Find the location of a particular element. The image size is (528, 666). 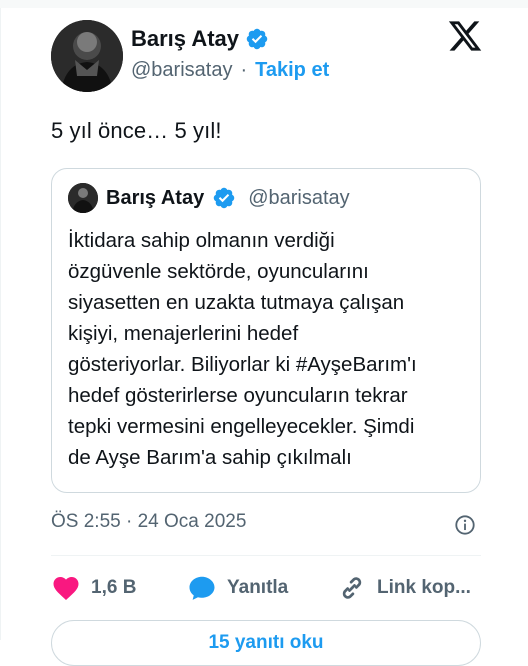

reply-button: Yanıtla is located at coordinates (237, 588).